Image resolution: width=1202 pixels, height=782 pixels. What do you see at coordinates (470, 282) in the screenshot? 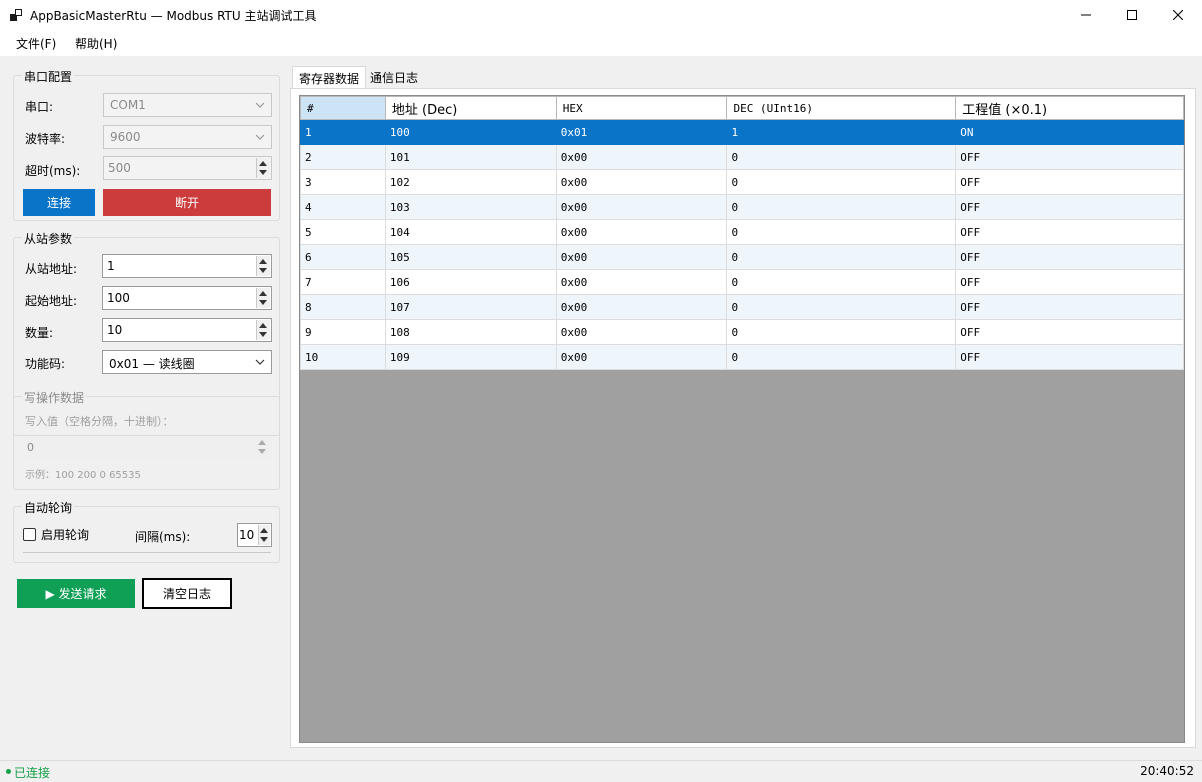
I see `cell-address: 106` at bounding box center [470, 282].